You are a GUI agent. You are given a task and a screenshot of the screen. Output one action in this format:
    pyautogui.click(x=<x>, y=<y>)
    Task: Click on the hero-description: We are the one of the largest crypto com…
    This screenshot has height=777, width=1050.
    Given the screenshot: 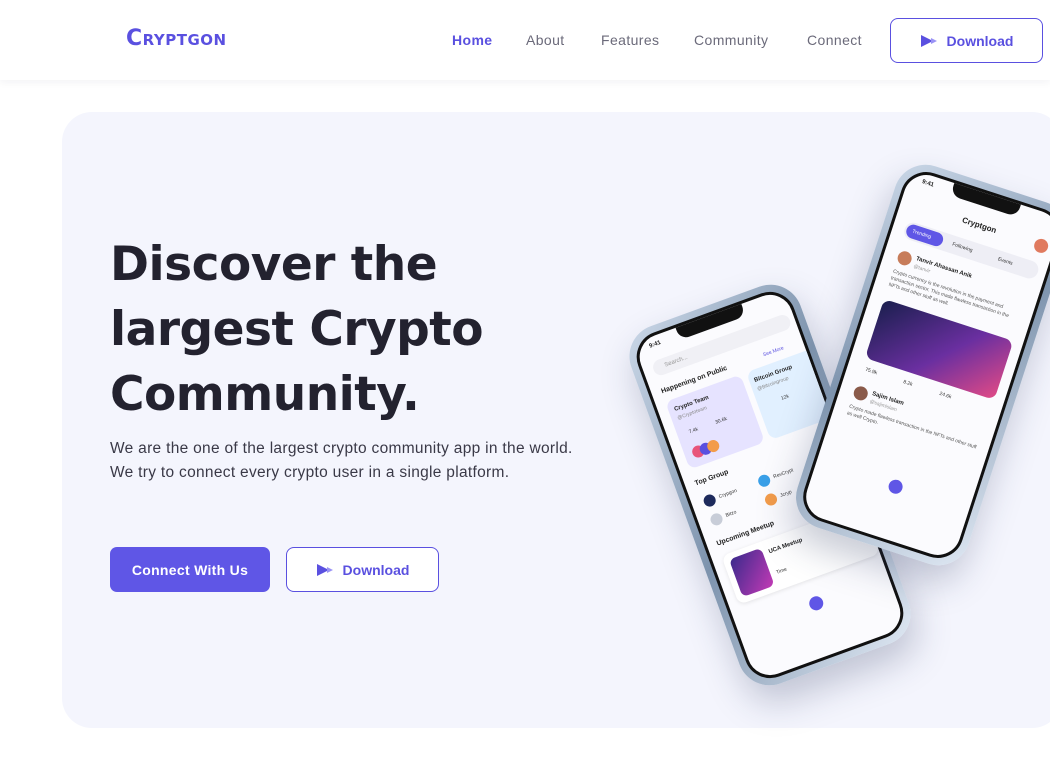 What is the action you would take?
    pyautogui.click(x=341, y=460)
    